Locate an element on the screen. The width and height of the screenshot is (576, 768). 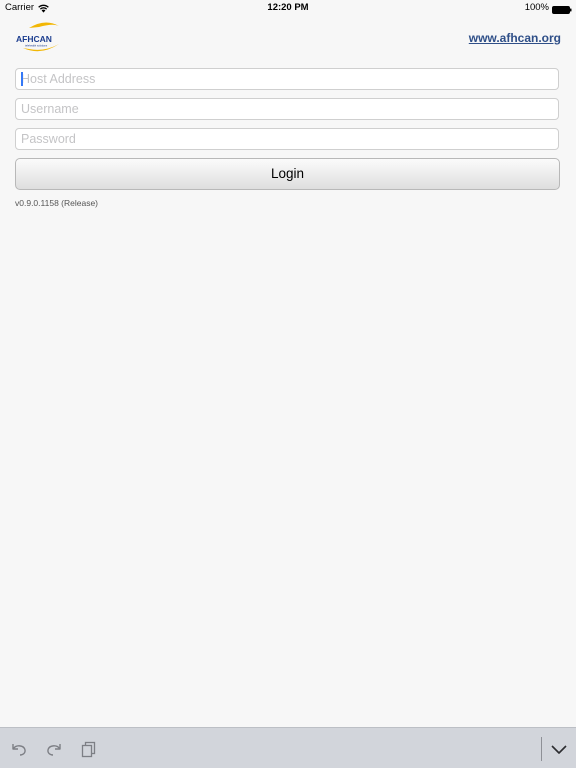
keyboard-dismiss-icon is located at coordinates (559, 749).